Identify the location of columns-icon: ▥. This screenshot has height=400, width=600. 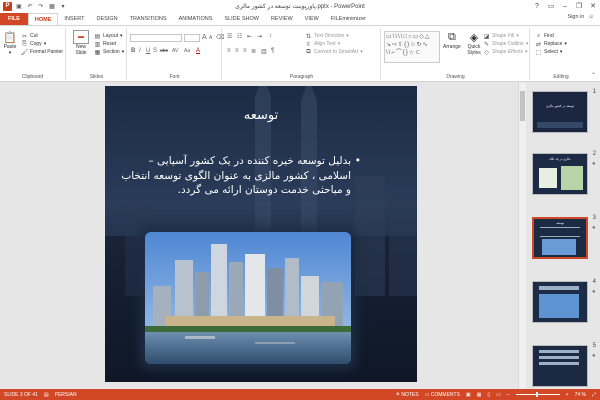
(264, 51).